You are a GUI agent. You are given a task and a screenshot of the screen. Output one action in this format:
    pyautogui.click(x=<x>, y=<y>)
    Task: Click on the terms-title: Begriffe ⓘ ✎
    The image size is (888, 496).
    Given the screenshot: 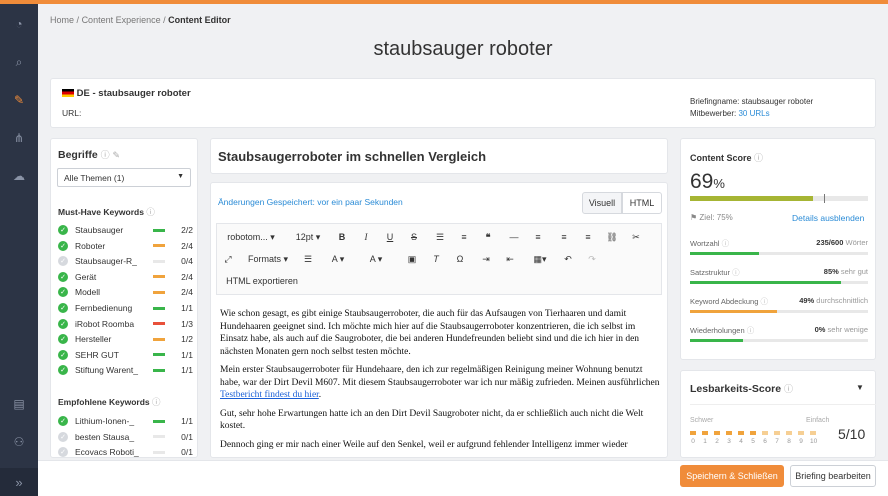 What is the action you would take?
    pyautogui.click(x=89, y=155)
    